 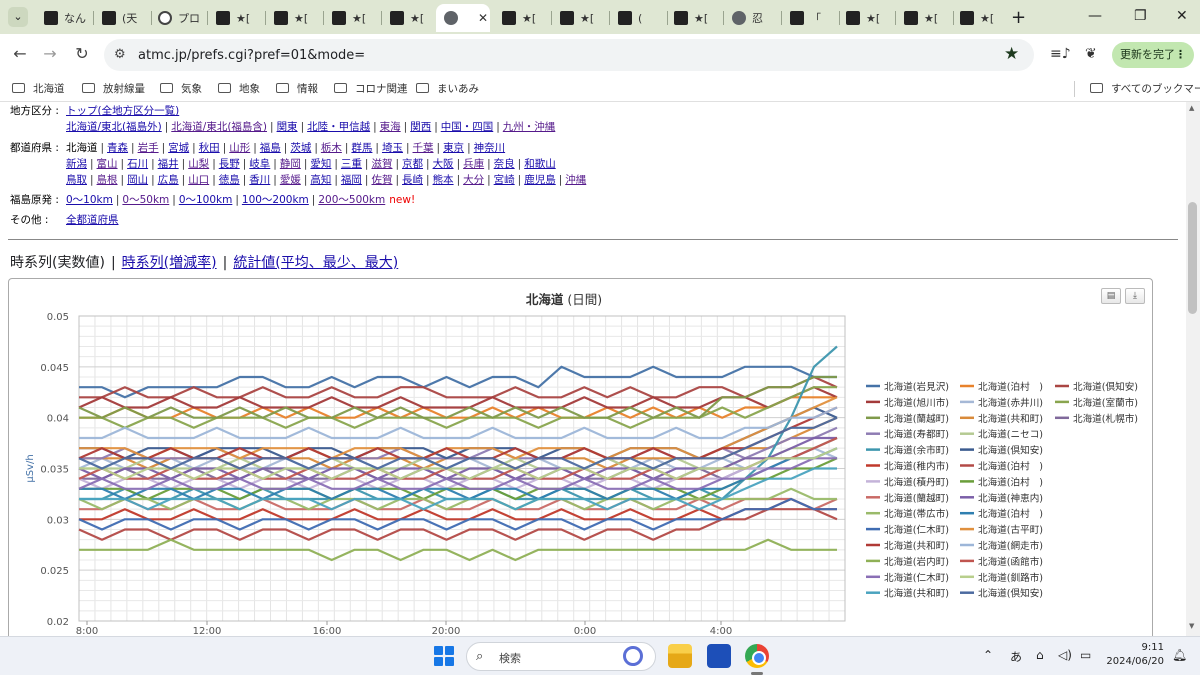 I want to click on prefecture-link: 宮城, so click(x=178, y=148).